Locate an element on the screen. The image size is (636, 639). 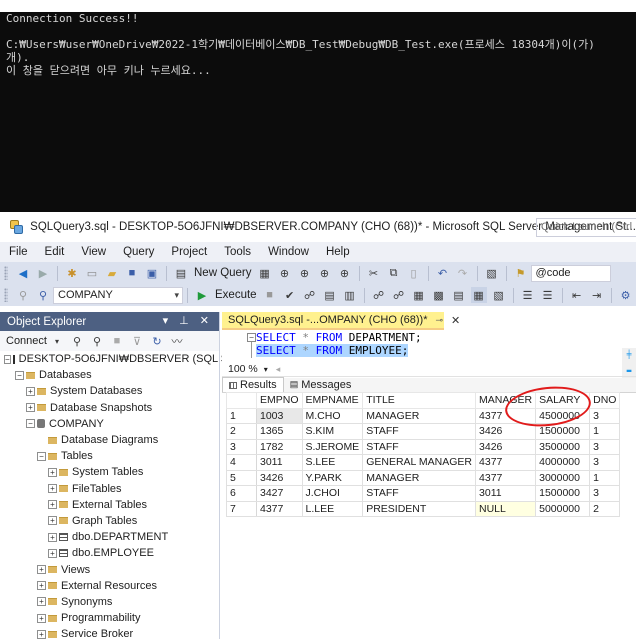
menu-query: Query is located at coordinates (138, 252).